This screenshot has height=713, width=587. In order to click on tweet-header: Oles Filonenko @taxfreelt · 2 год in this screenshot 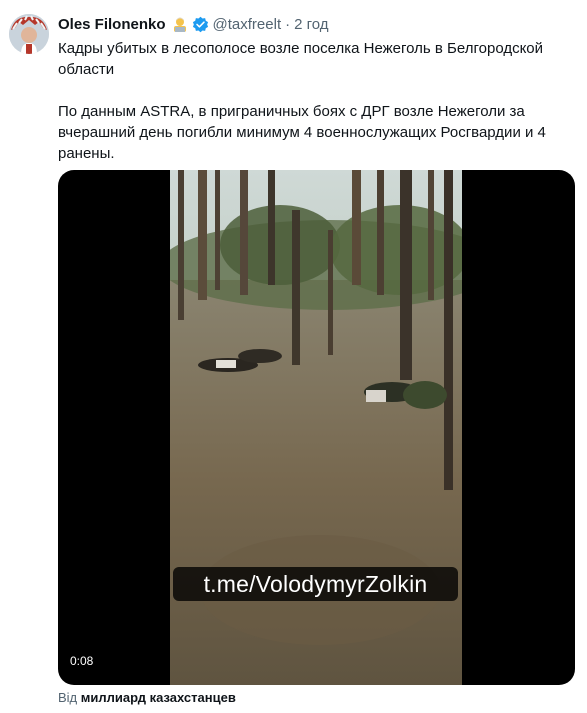, I will do `click(193, 24)`.